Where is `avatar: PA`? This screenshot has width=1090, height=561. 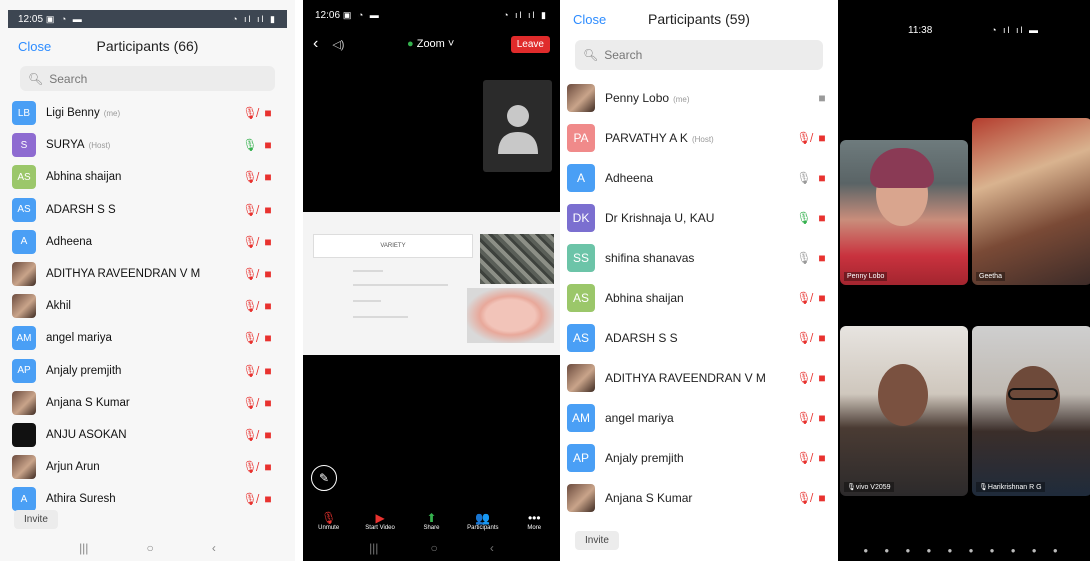
avatar: PA is located at coordinates (581, 138).